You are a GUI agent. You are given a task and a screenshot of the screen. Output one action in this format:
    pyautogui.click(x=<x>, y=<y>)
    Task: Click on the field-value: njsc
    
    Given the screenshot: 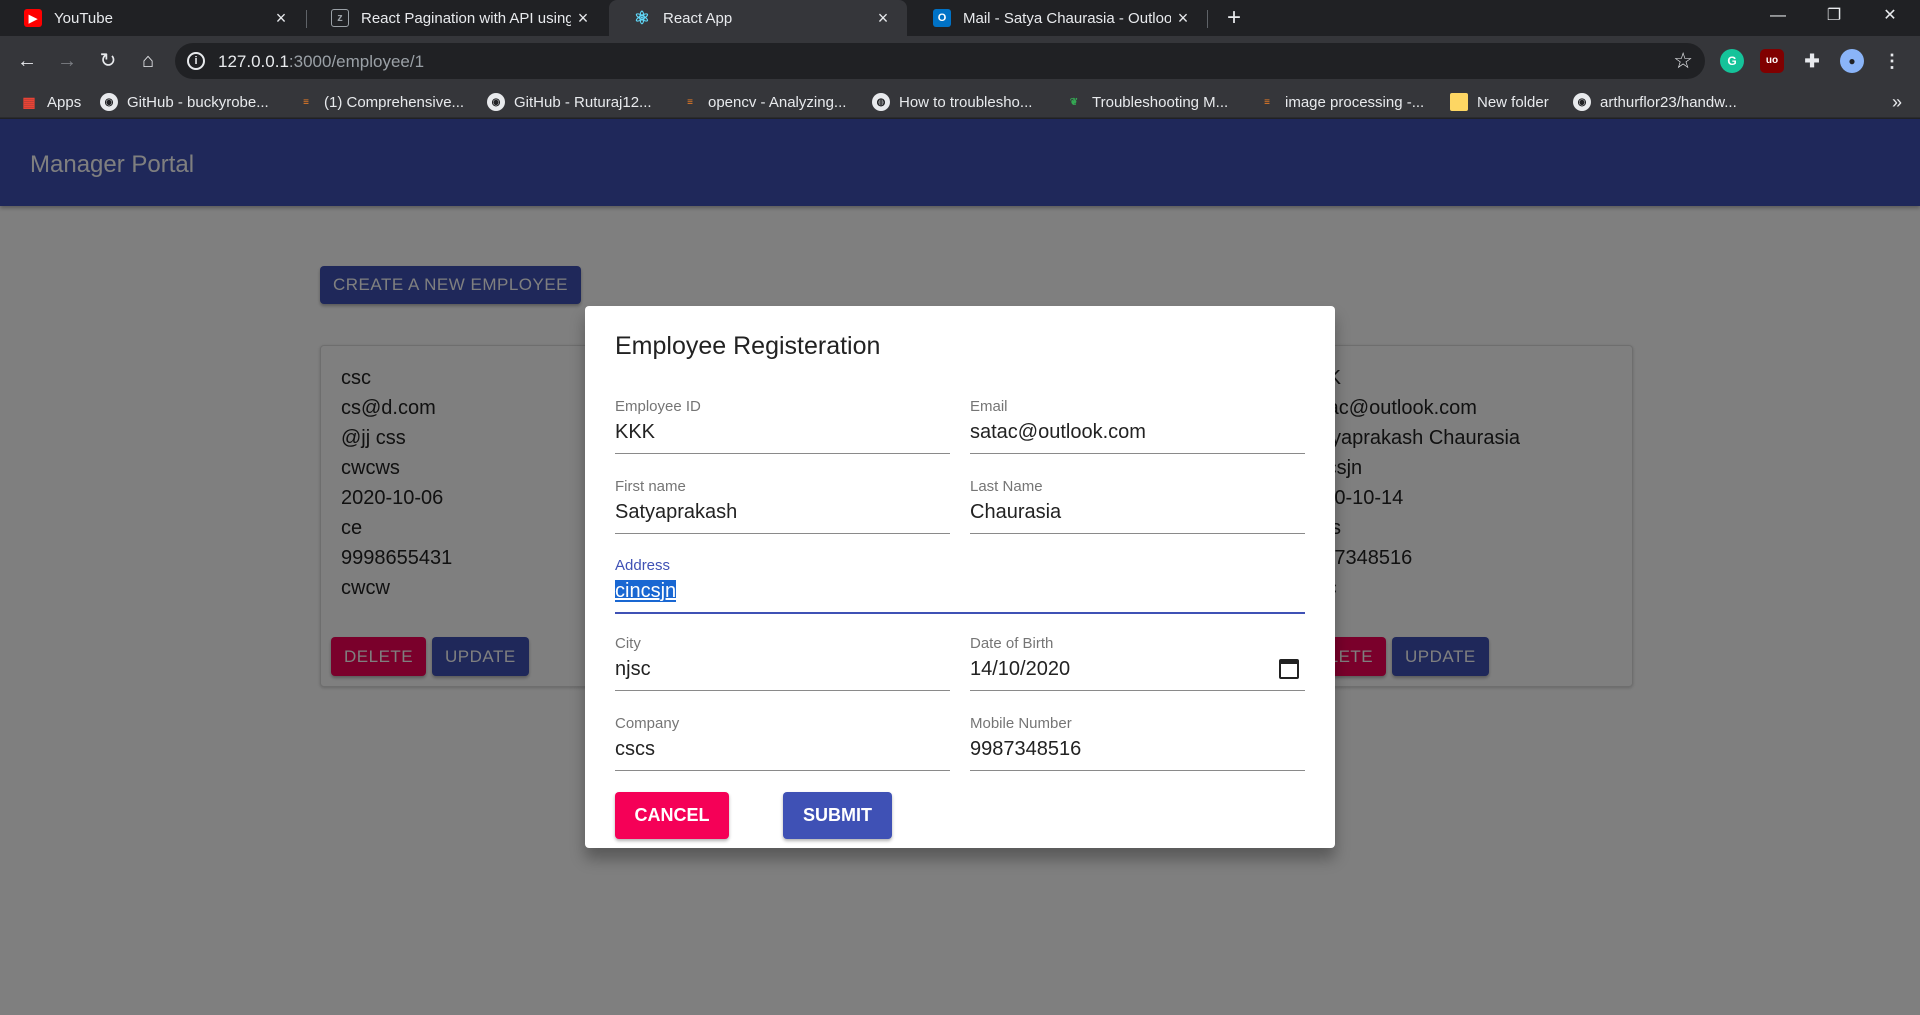 What is the action you would take?
    pyautogui.click(x=633, y=669)
    